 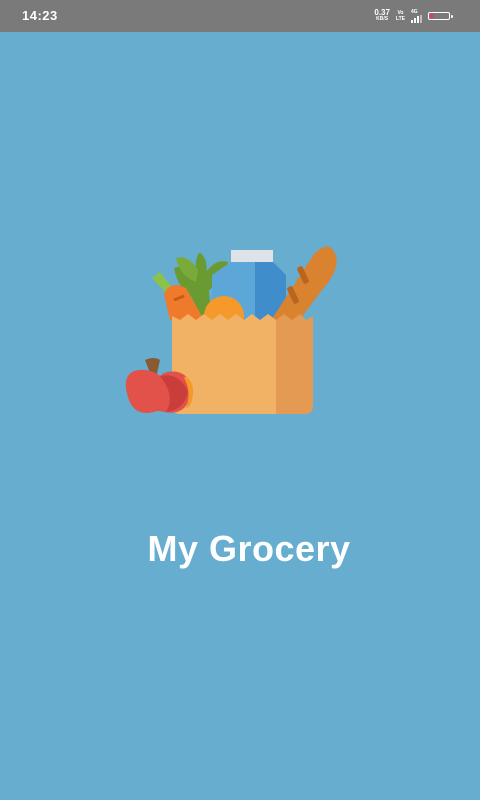 What do you see at coordinates (382, 19) in the screenshot?
I see `network-speed-unit: KB/S` at bounding box center [382, 19].